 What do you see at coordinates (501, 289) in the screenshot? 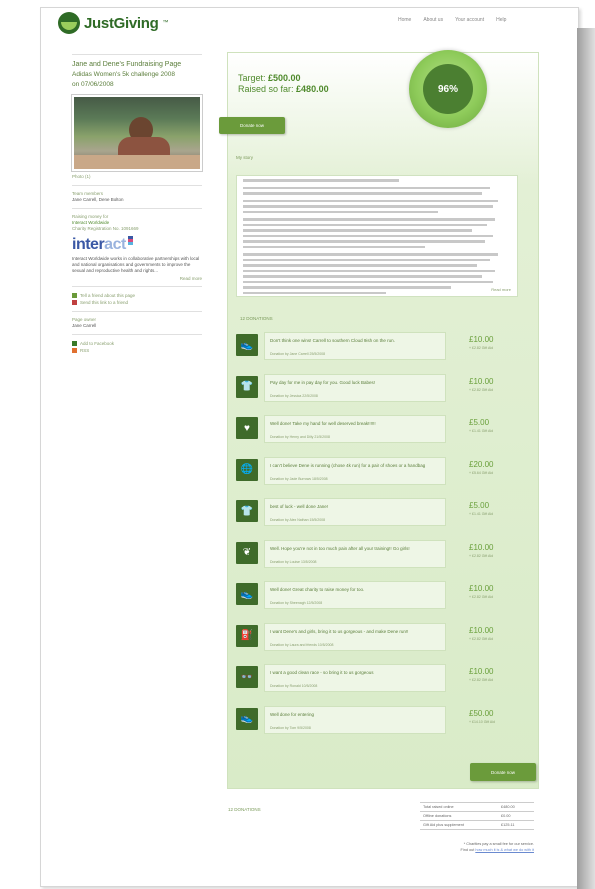
I see `story-read-more: Read more` at bounding box center [501, 289].